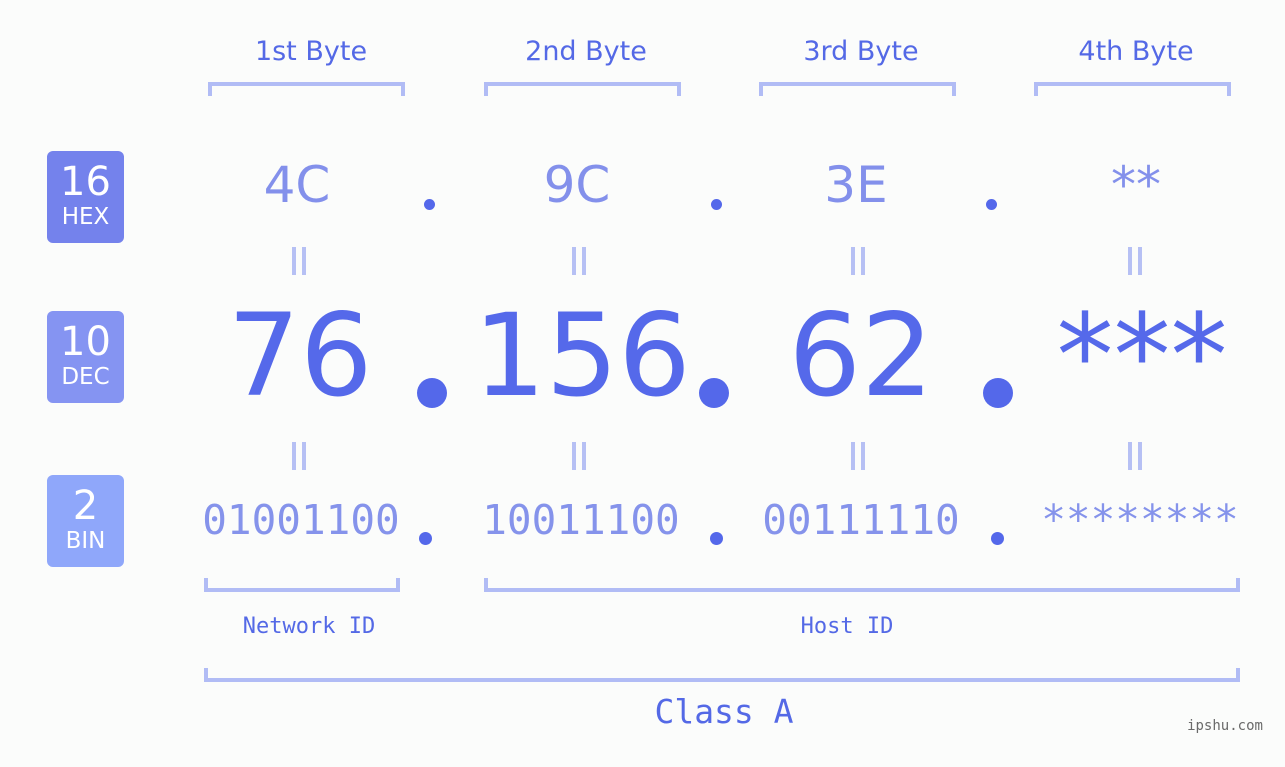 The height and width of the screenshot is (767, 1285). I want to click on bin-base-badge: 2 BIN, so click(85, 521).